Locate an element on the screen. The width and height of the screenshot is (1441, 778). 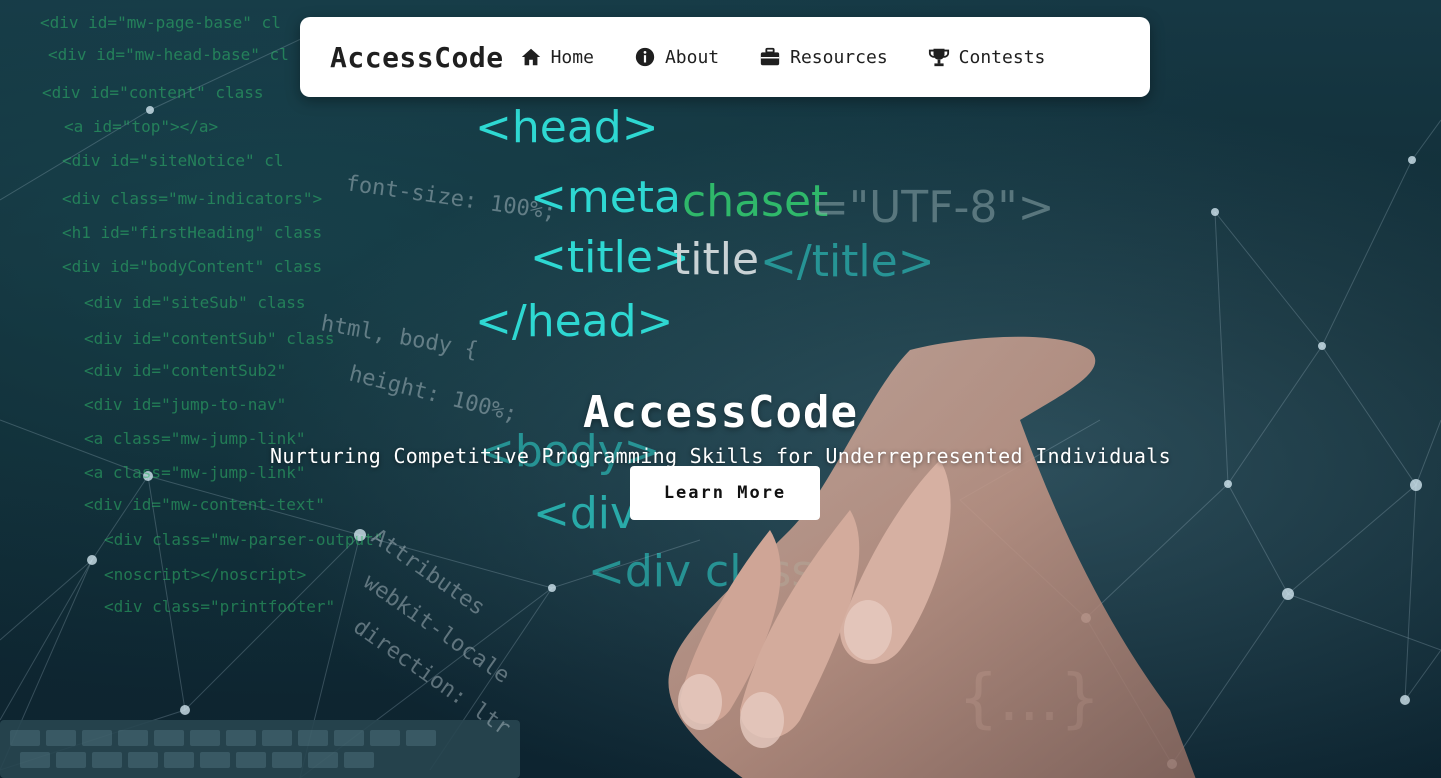
nav-item-home: Home is located at coordinates (557, 57).